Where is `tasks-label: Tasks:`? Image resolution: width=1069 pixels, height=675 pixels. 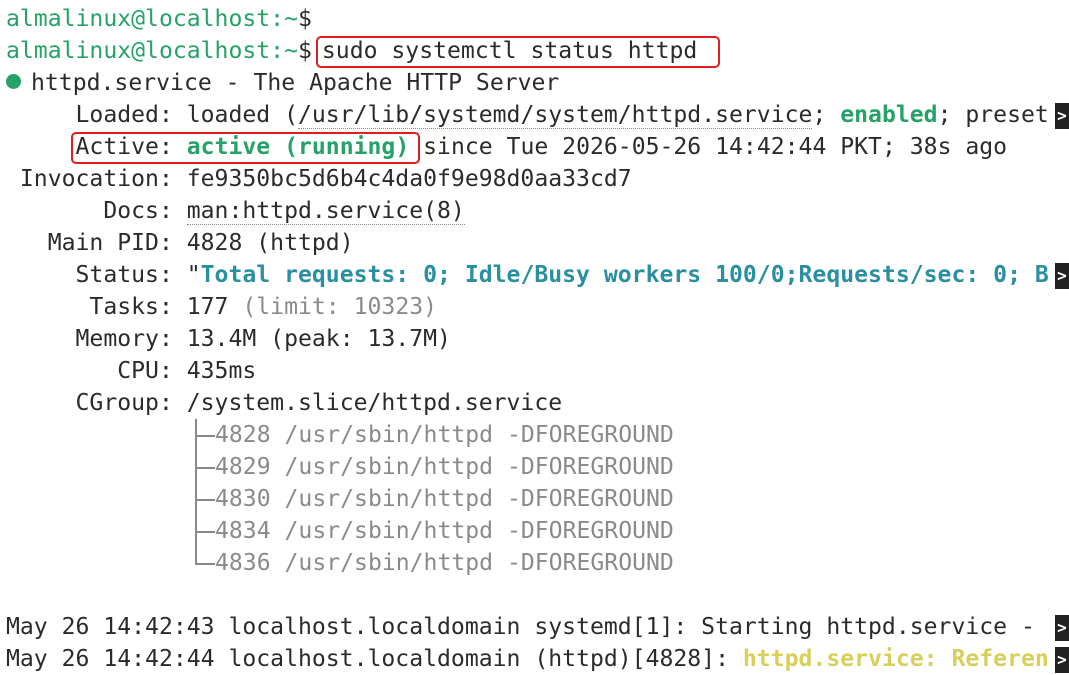 tasks-label: Tasks: is located at coordinates (96, 307).